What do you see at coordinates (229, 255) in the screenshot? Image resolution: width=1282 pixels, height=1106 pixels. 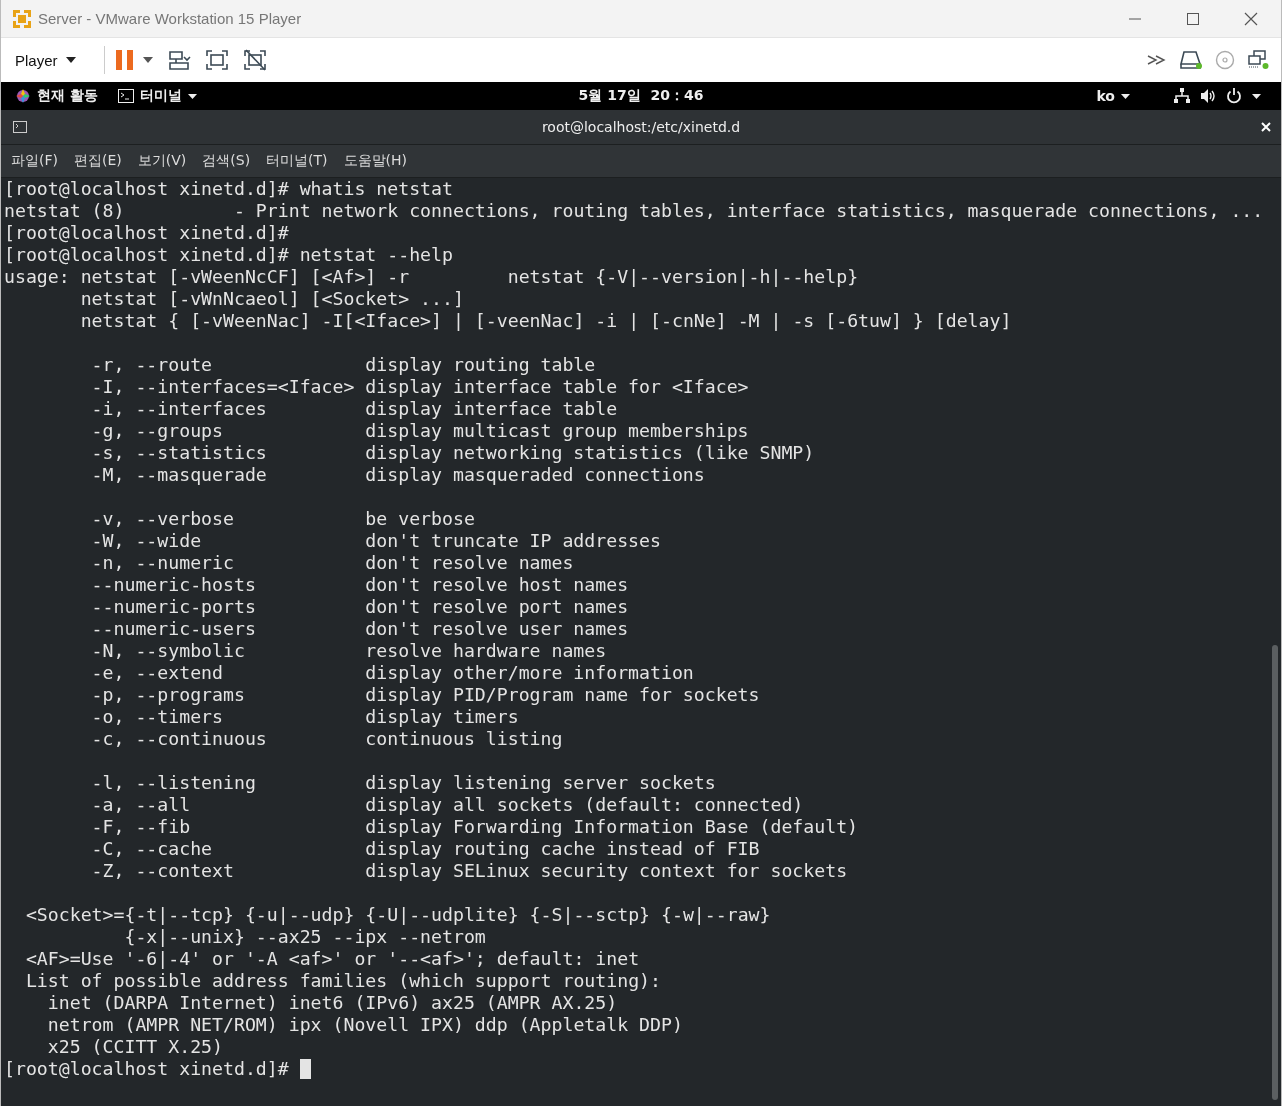 I see `terminal-output-line: [root@localhost xinetd.d]# netstat --help` at bounding box center [229, 255].